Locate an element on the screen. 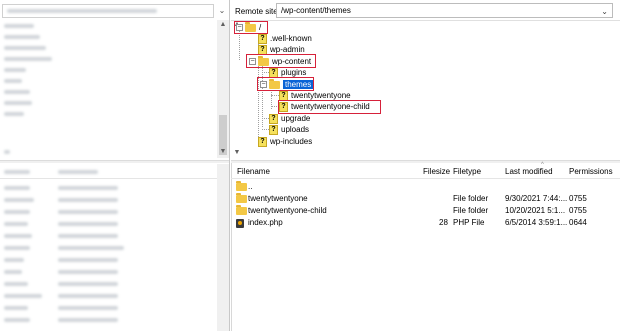 The image size is (620, 331). remote-path-bar: Remote site: /wp-content/themes ⌄ is located at coordinates (425, 11).